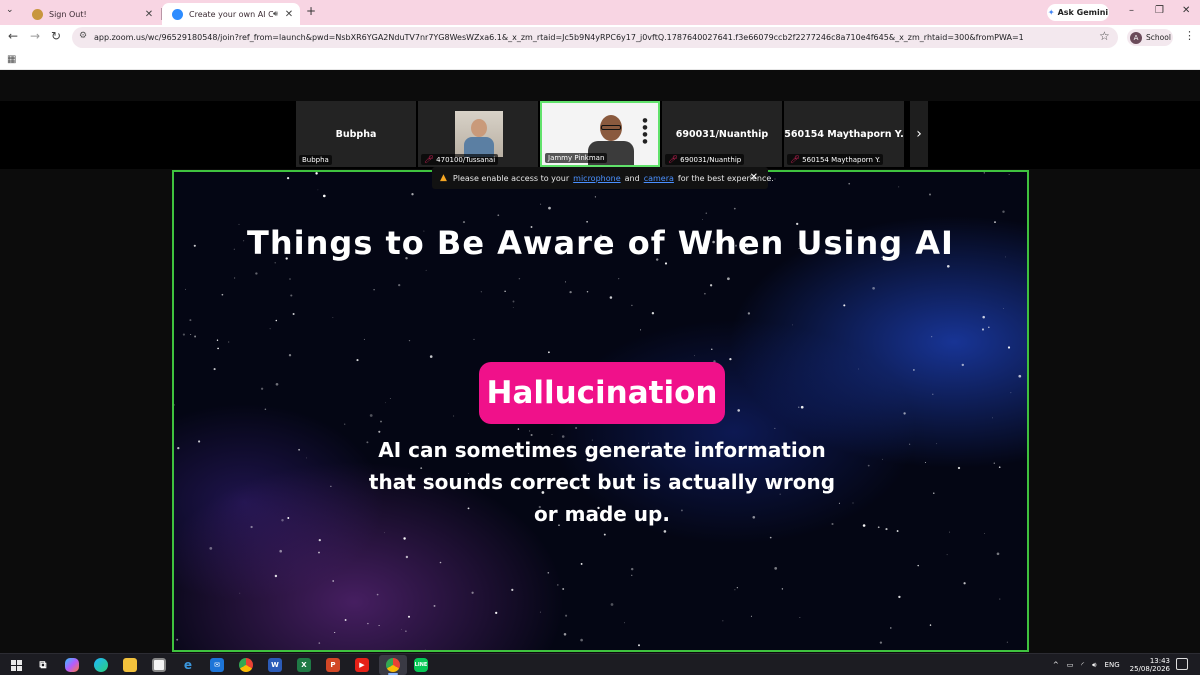  What do you see at coordinates (130, 665) in the screenshot?
I see `file-explorer-icon` at bounding box center [130, 665].